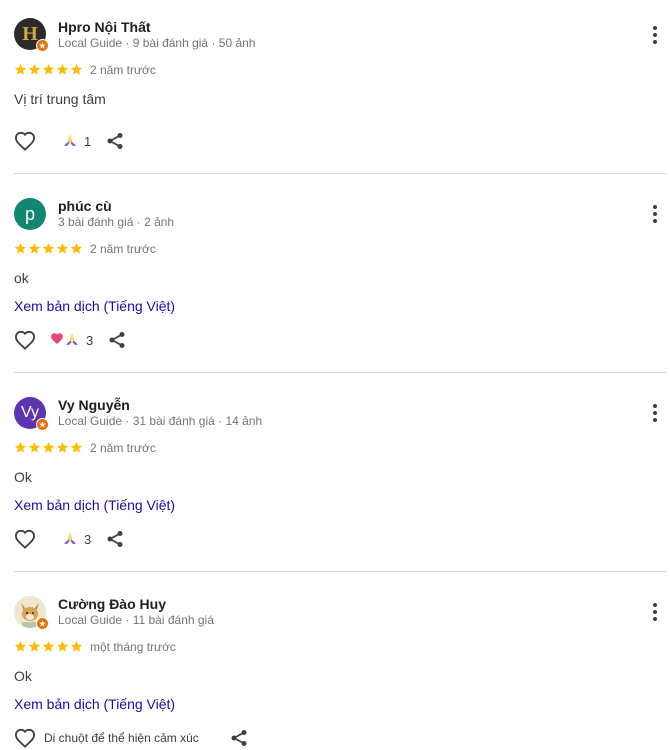 This screenshot has width=670, height=750. What do you see at coordinates (112, 604) in the screenshot?
I see `reviewer-name: Cường Đào Huy` at bounding box center [112, 604].